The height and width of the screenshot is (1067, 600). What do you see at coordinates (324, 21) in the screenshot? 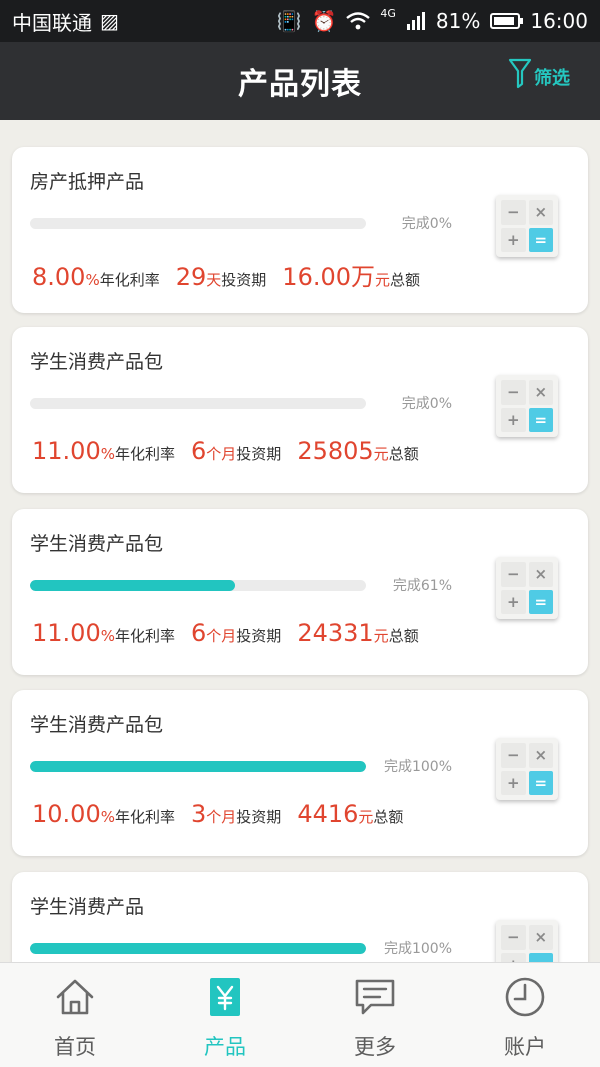
I see `alarm-icon: ⏰` at bounding box center [324, 21].